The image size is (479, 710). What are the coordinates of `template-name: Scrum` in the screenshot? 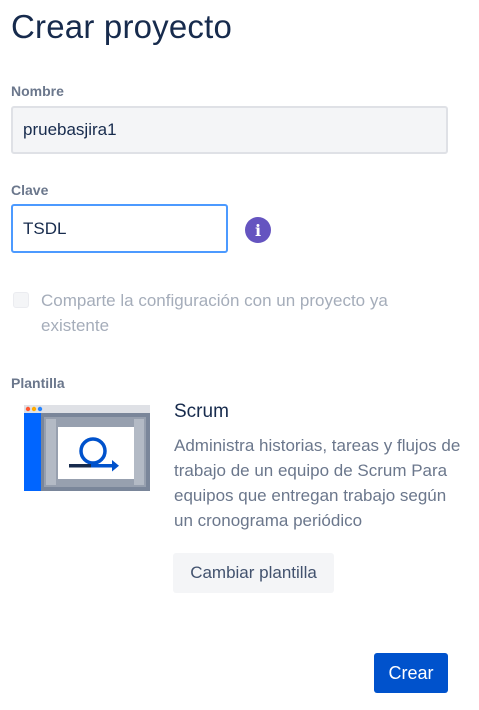 It's located at (201, 411).